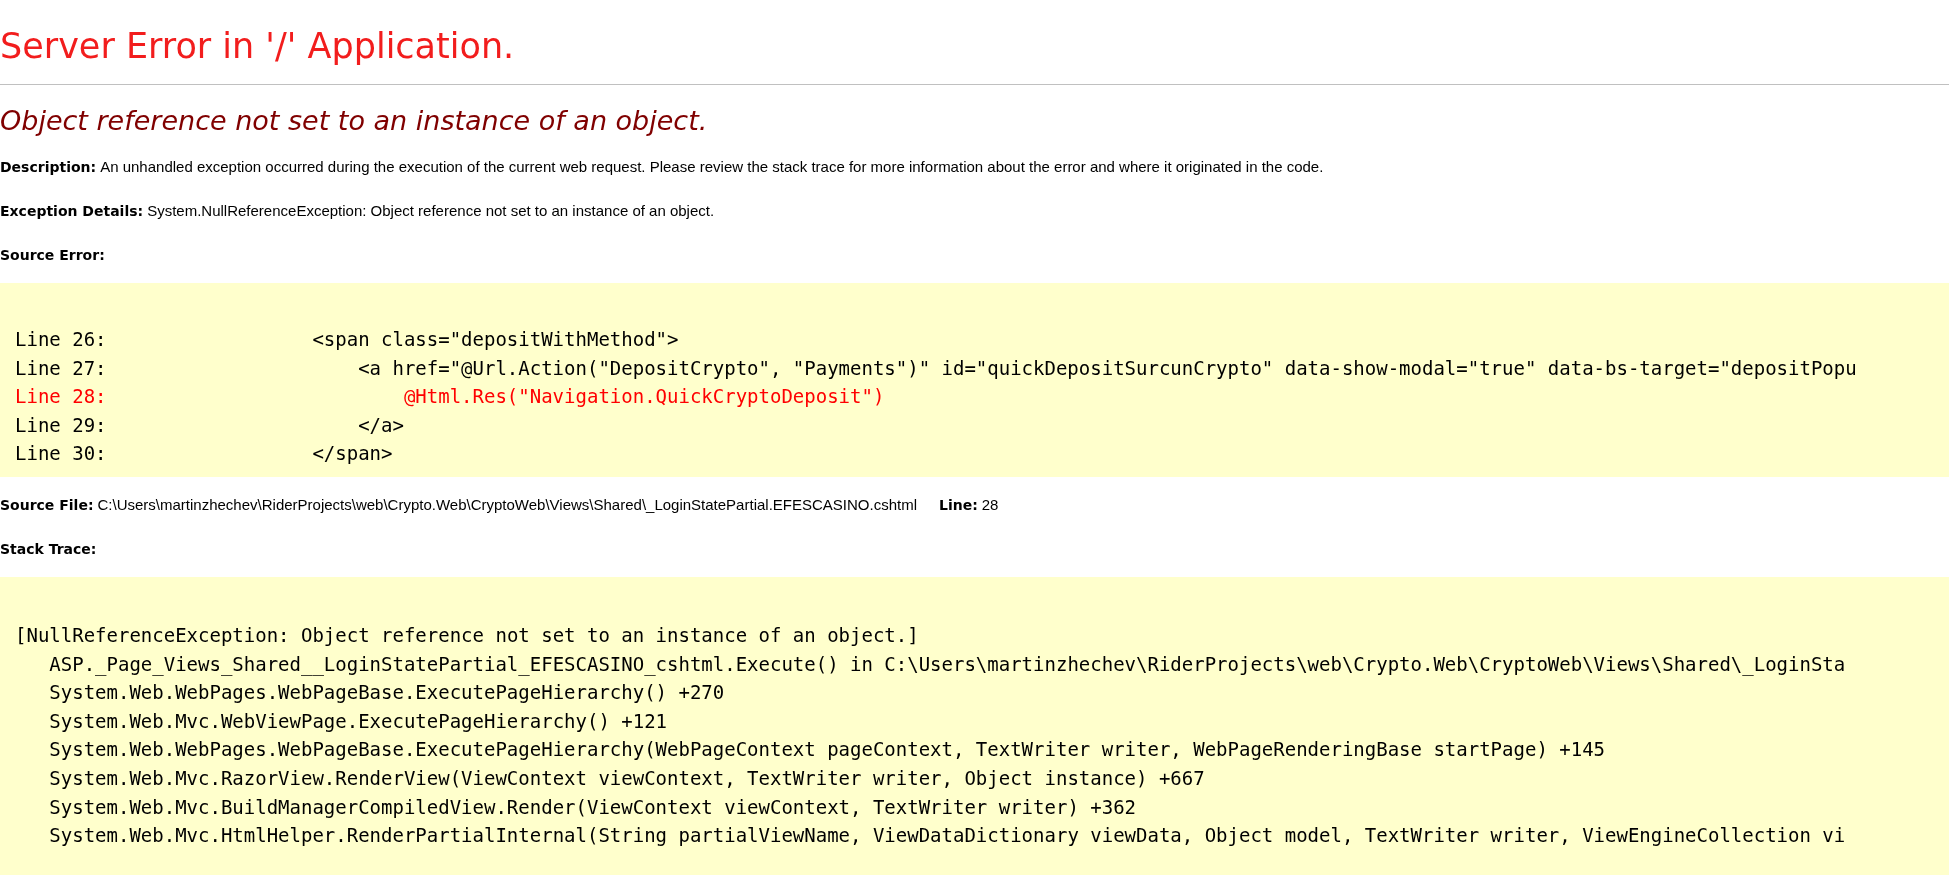 This screenshot has width=1949, height=875. I want to click on line-number: Line 27:, so click(61, 368).